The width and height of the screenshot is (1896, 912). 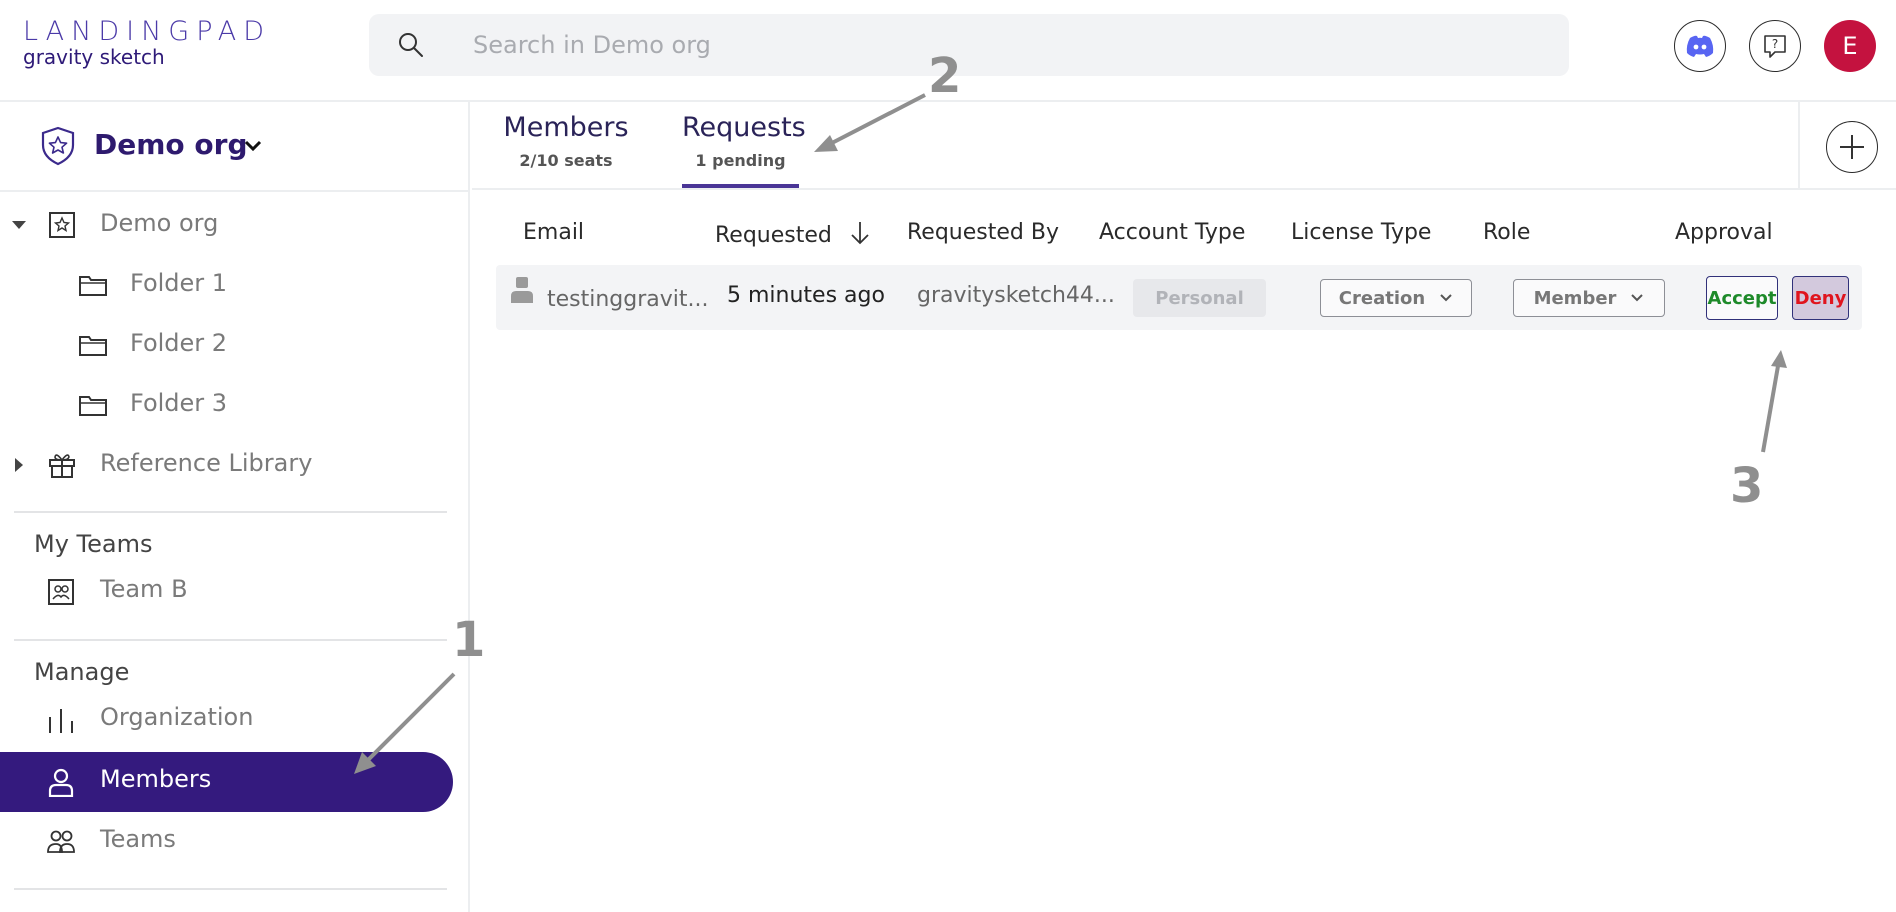 I want to click on gift-icon, so click(x=62, y=466).